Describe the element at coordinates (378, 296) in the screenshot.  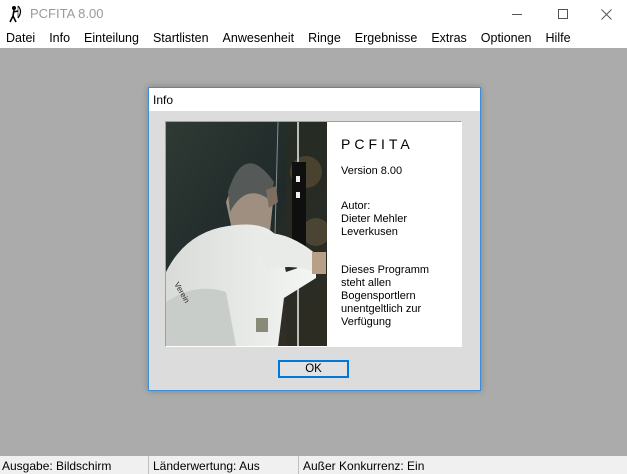
I see `description-line: Bogensportlern` at that location.